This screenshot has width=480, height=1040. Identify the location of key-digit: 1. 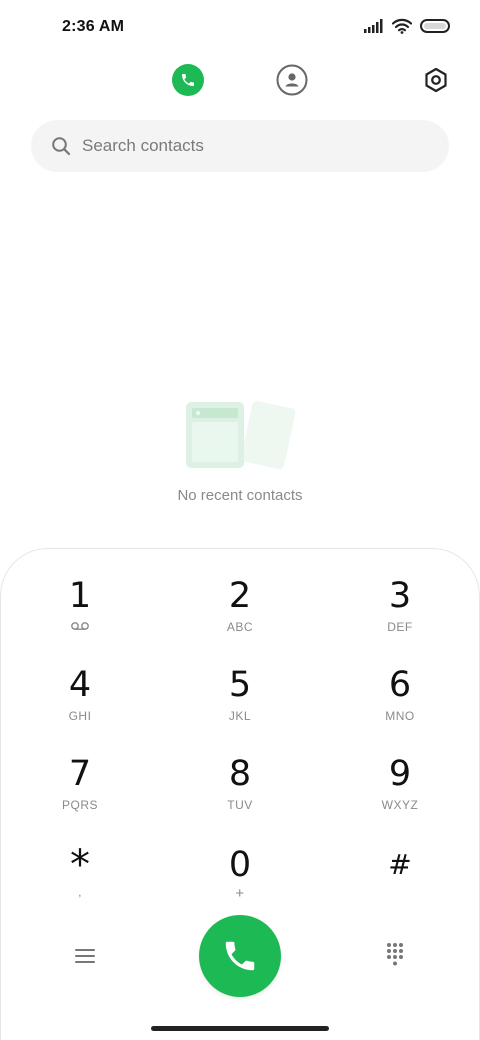
(80, 596).